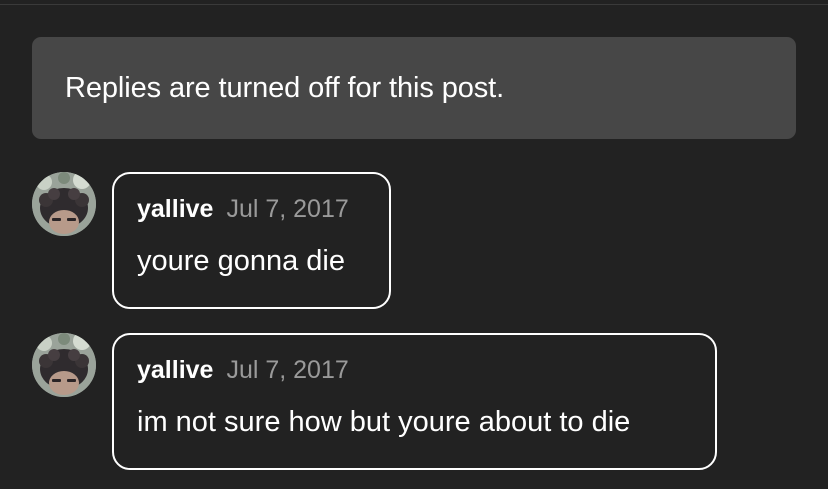 The height and width of the screenshot is (489, 828). What do you see at coordinates (241, 261) in the screenshot?
I see `reply-message: youre gonna die` at bounding box center [241, 261].